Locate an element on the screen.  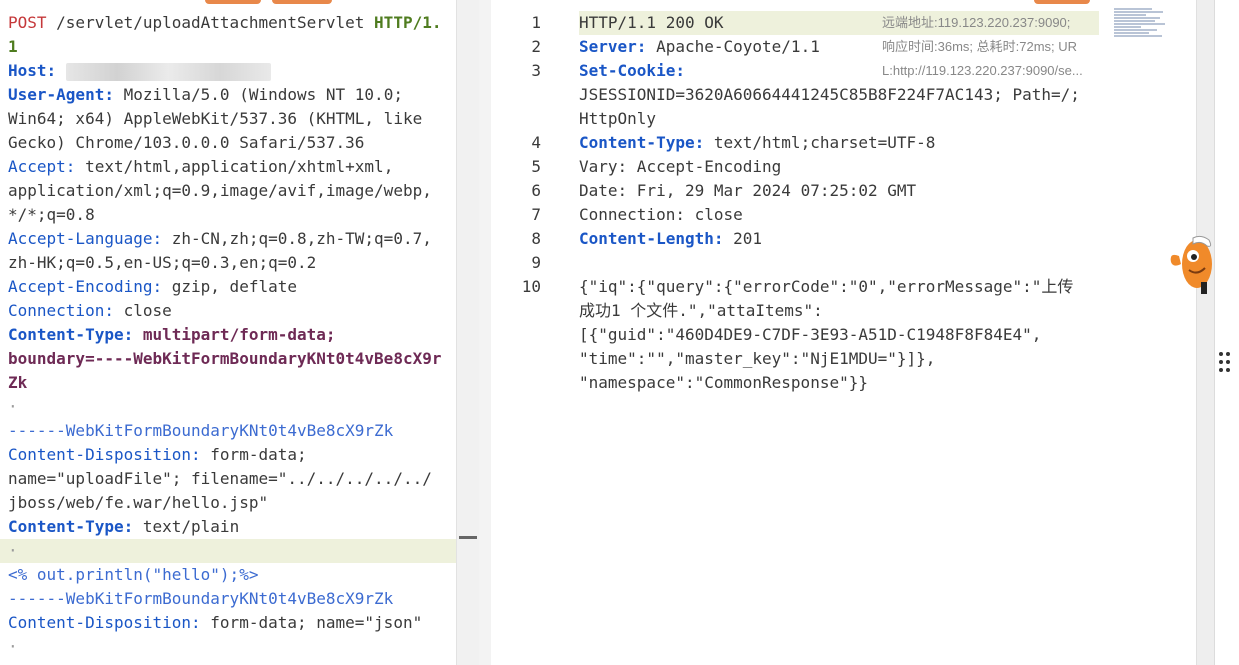
text-segment: gzip, deflate is located at coordinates (229, 286).